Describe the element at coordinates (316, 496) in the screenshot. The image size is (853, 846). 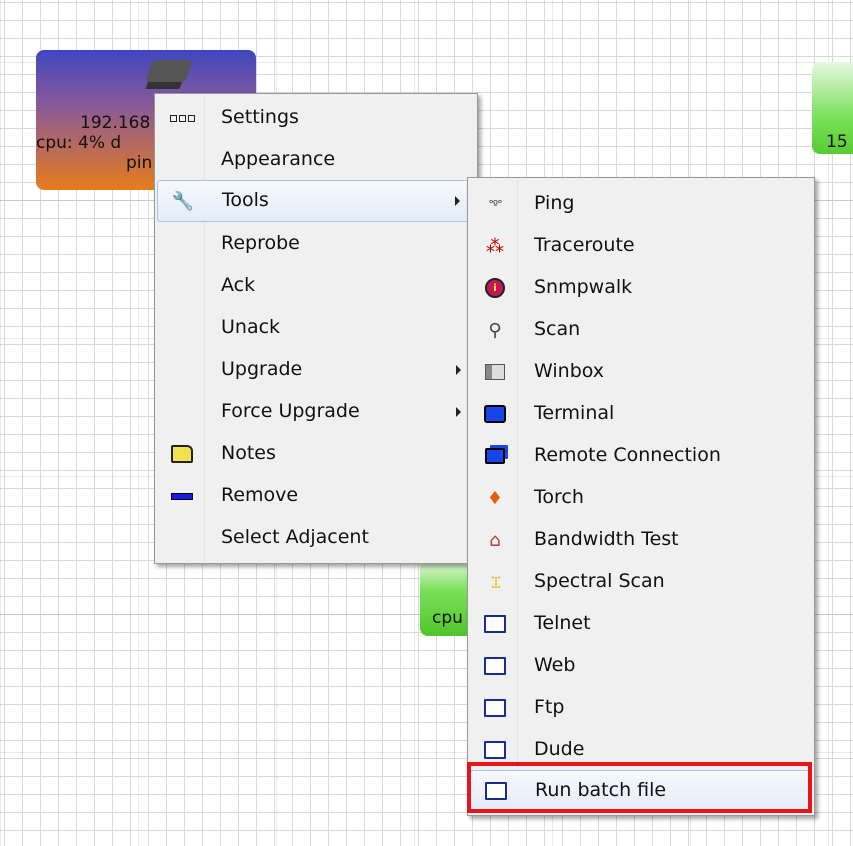
I see `menu-item-remove: Remove` at that location.